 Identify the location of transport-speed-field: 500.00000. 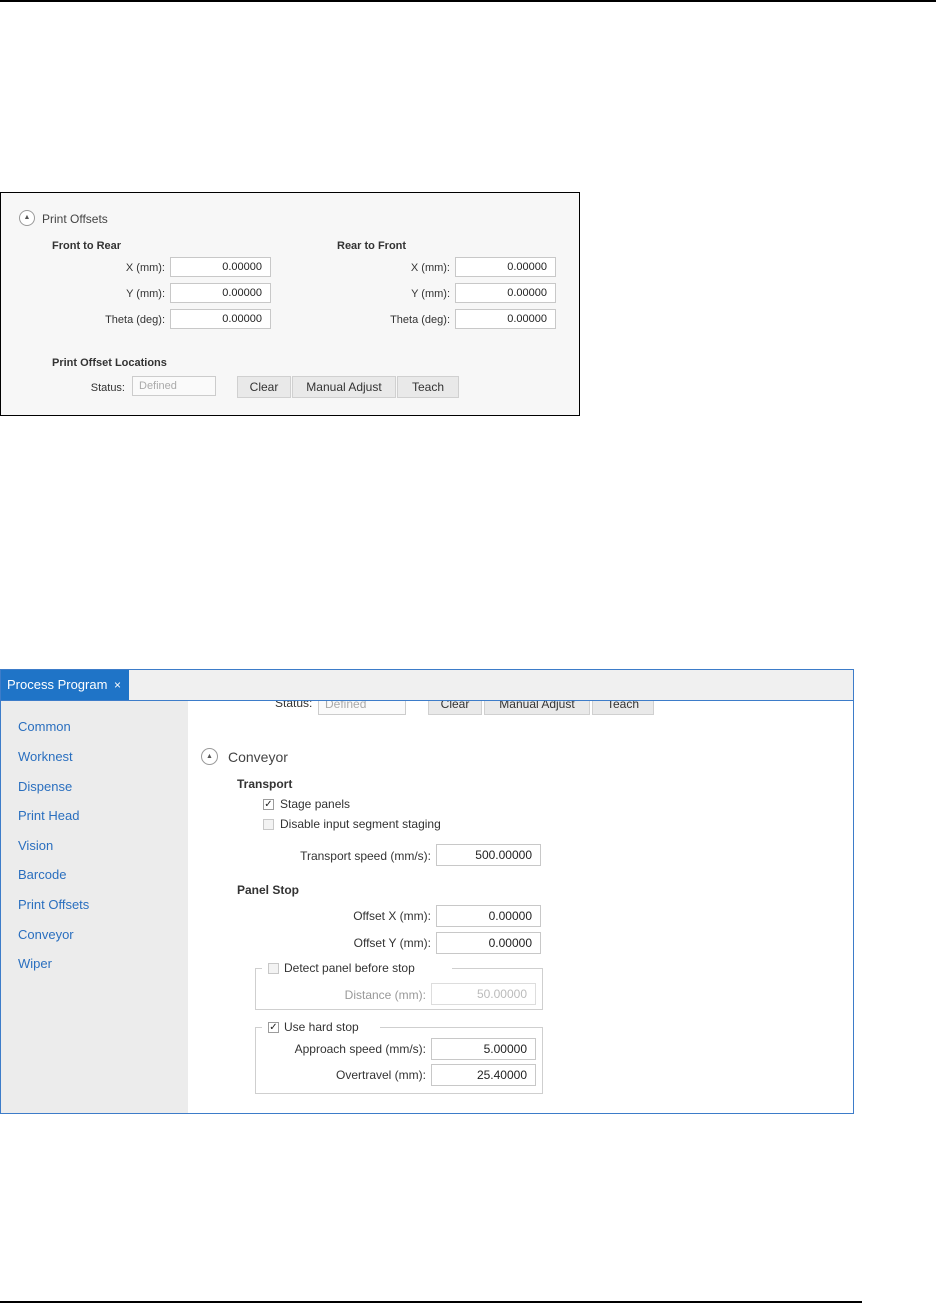
(488, 855).